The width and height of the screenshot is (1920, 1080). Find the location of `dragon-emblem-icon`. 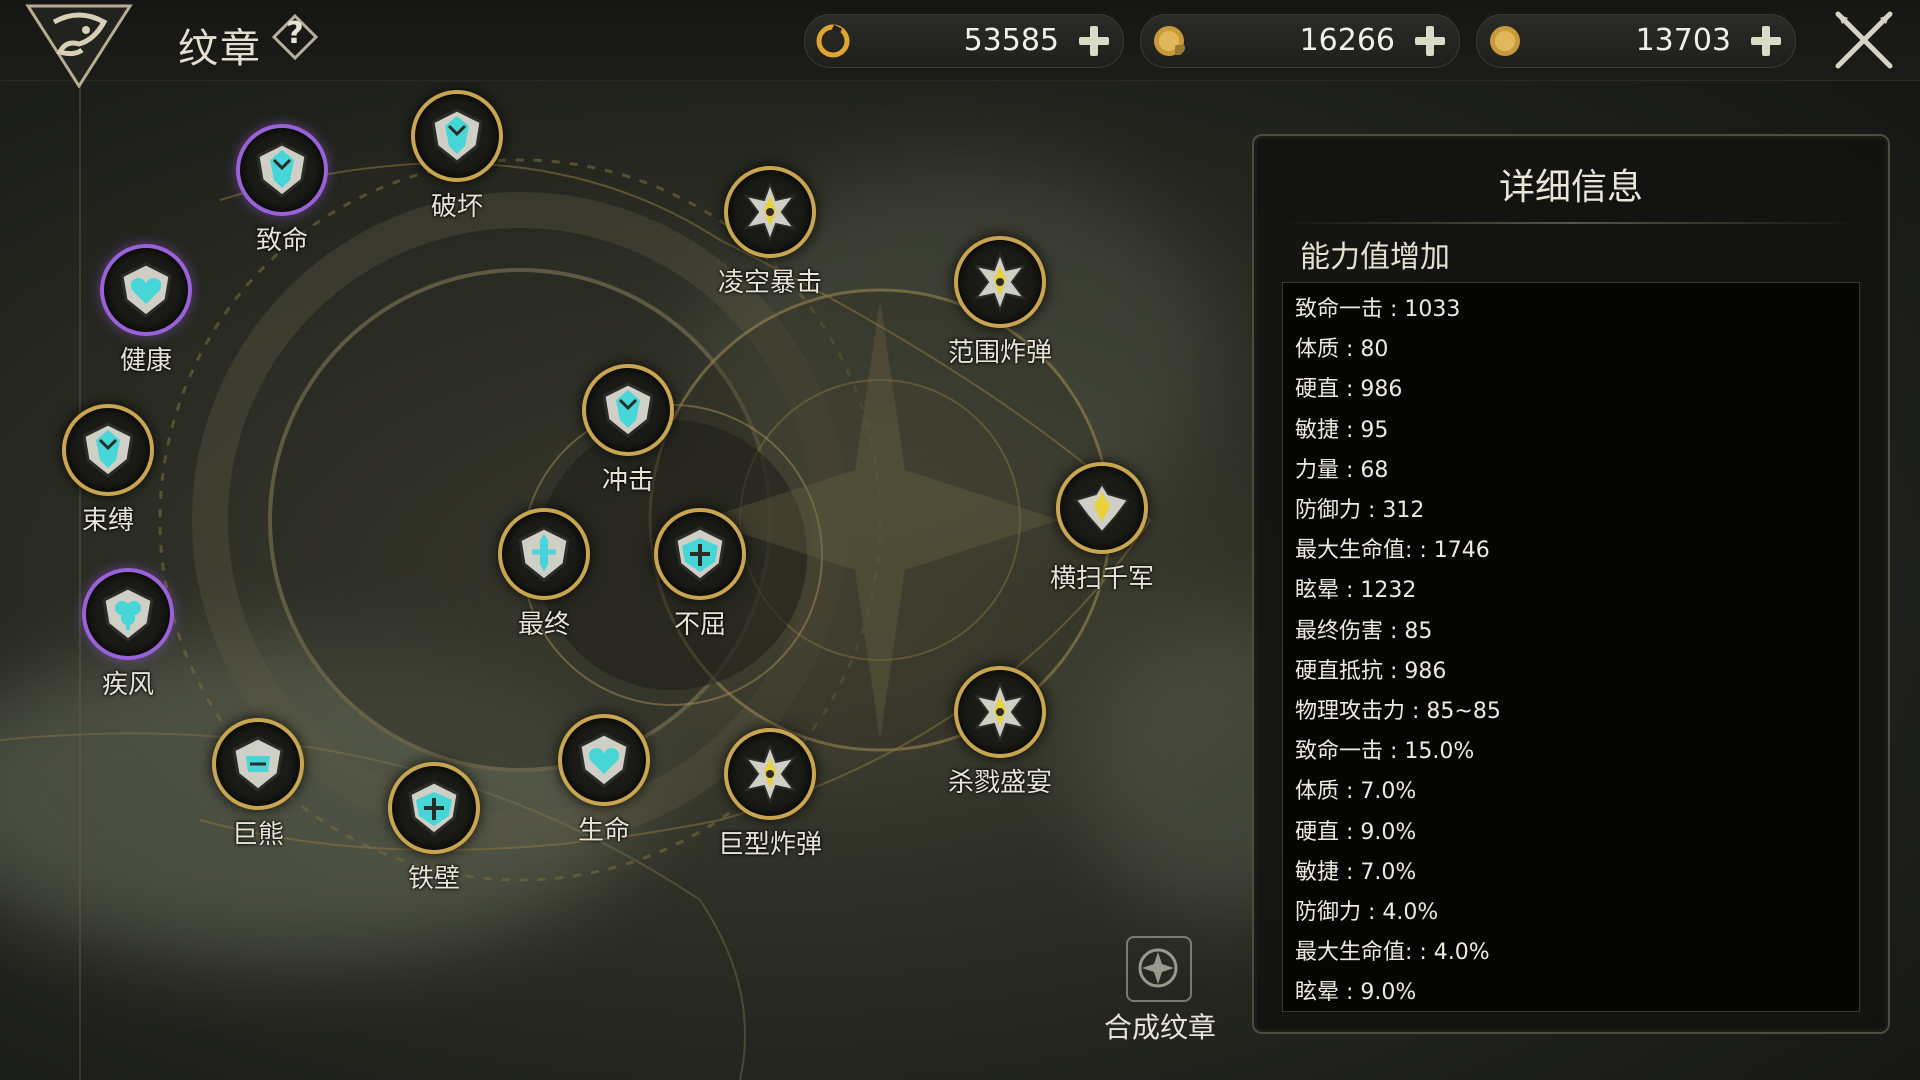

dragon-emblem-icon is located at coordinates (79, 46).